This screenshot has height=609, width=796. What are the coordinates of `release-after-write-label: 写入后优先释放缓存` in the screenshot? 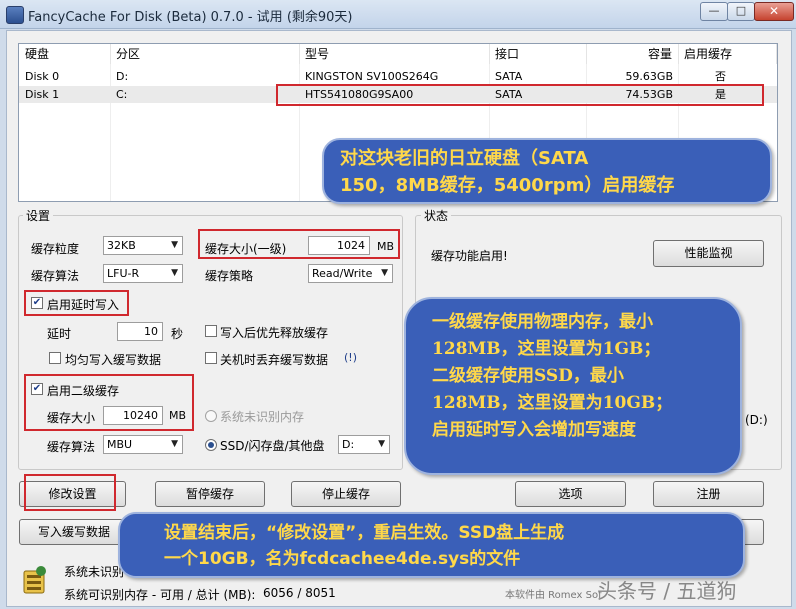 It's located at (274, 333).